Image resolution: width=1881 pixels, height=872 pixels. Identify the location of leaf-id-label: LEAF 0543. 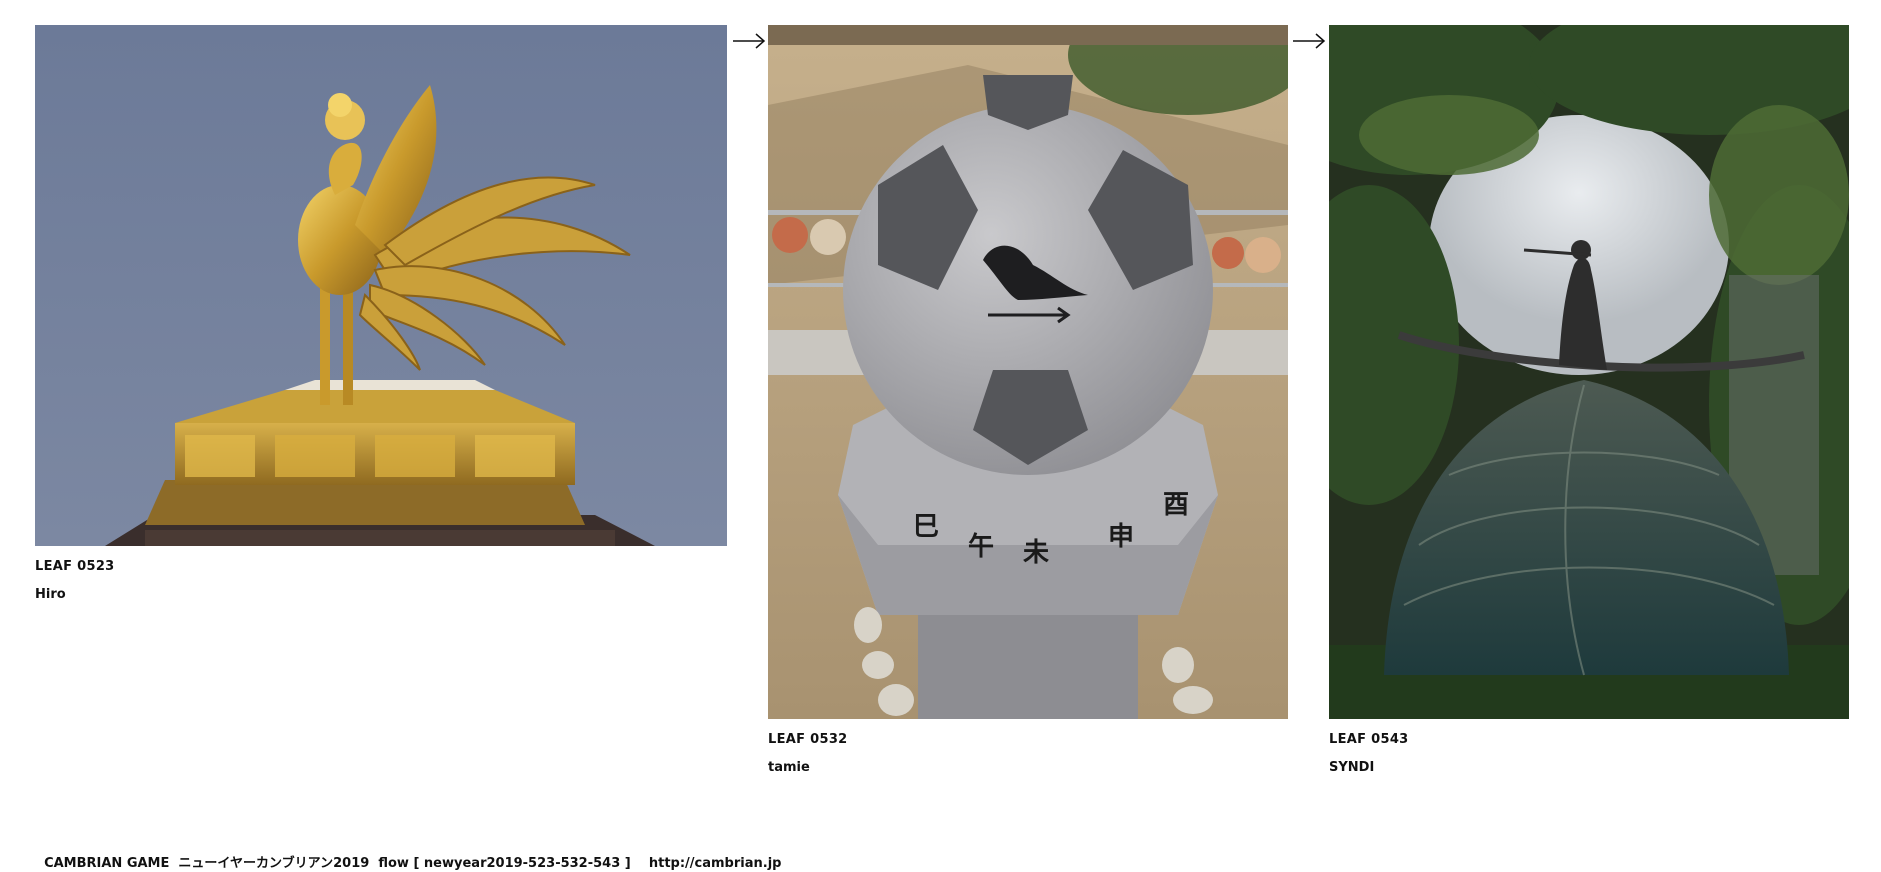
(1369, 739).